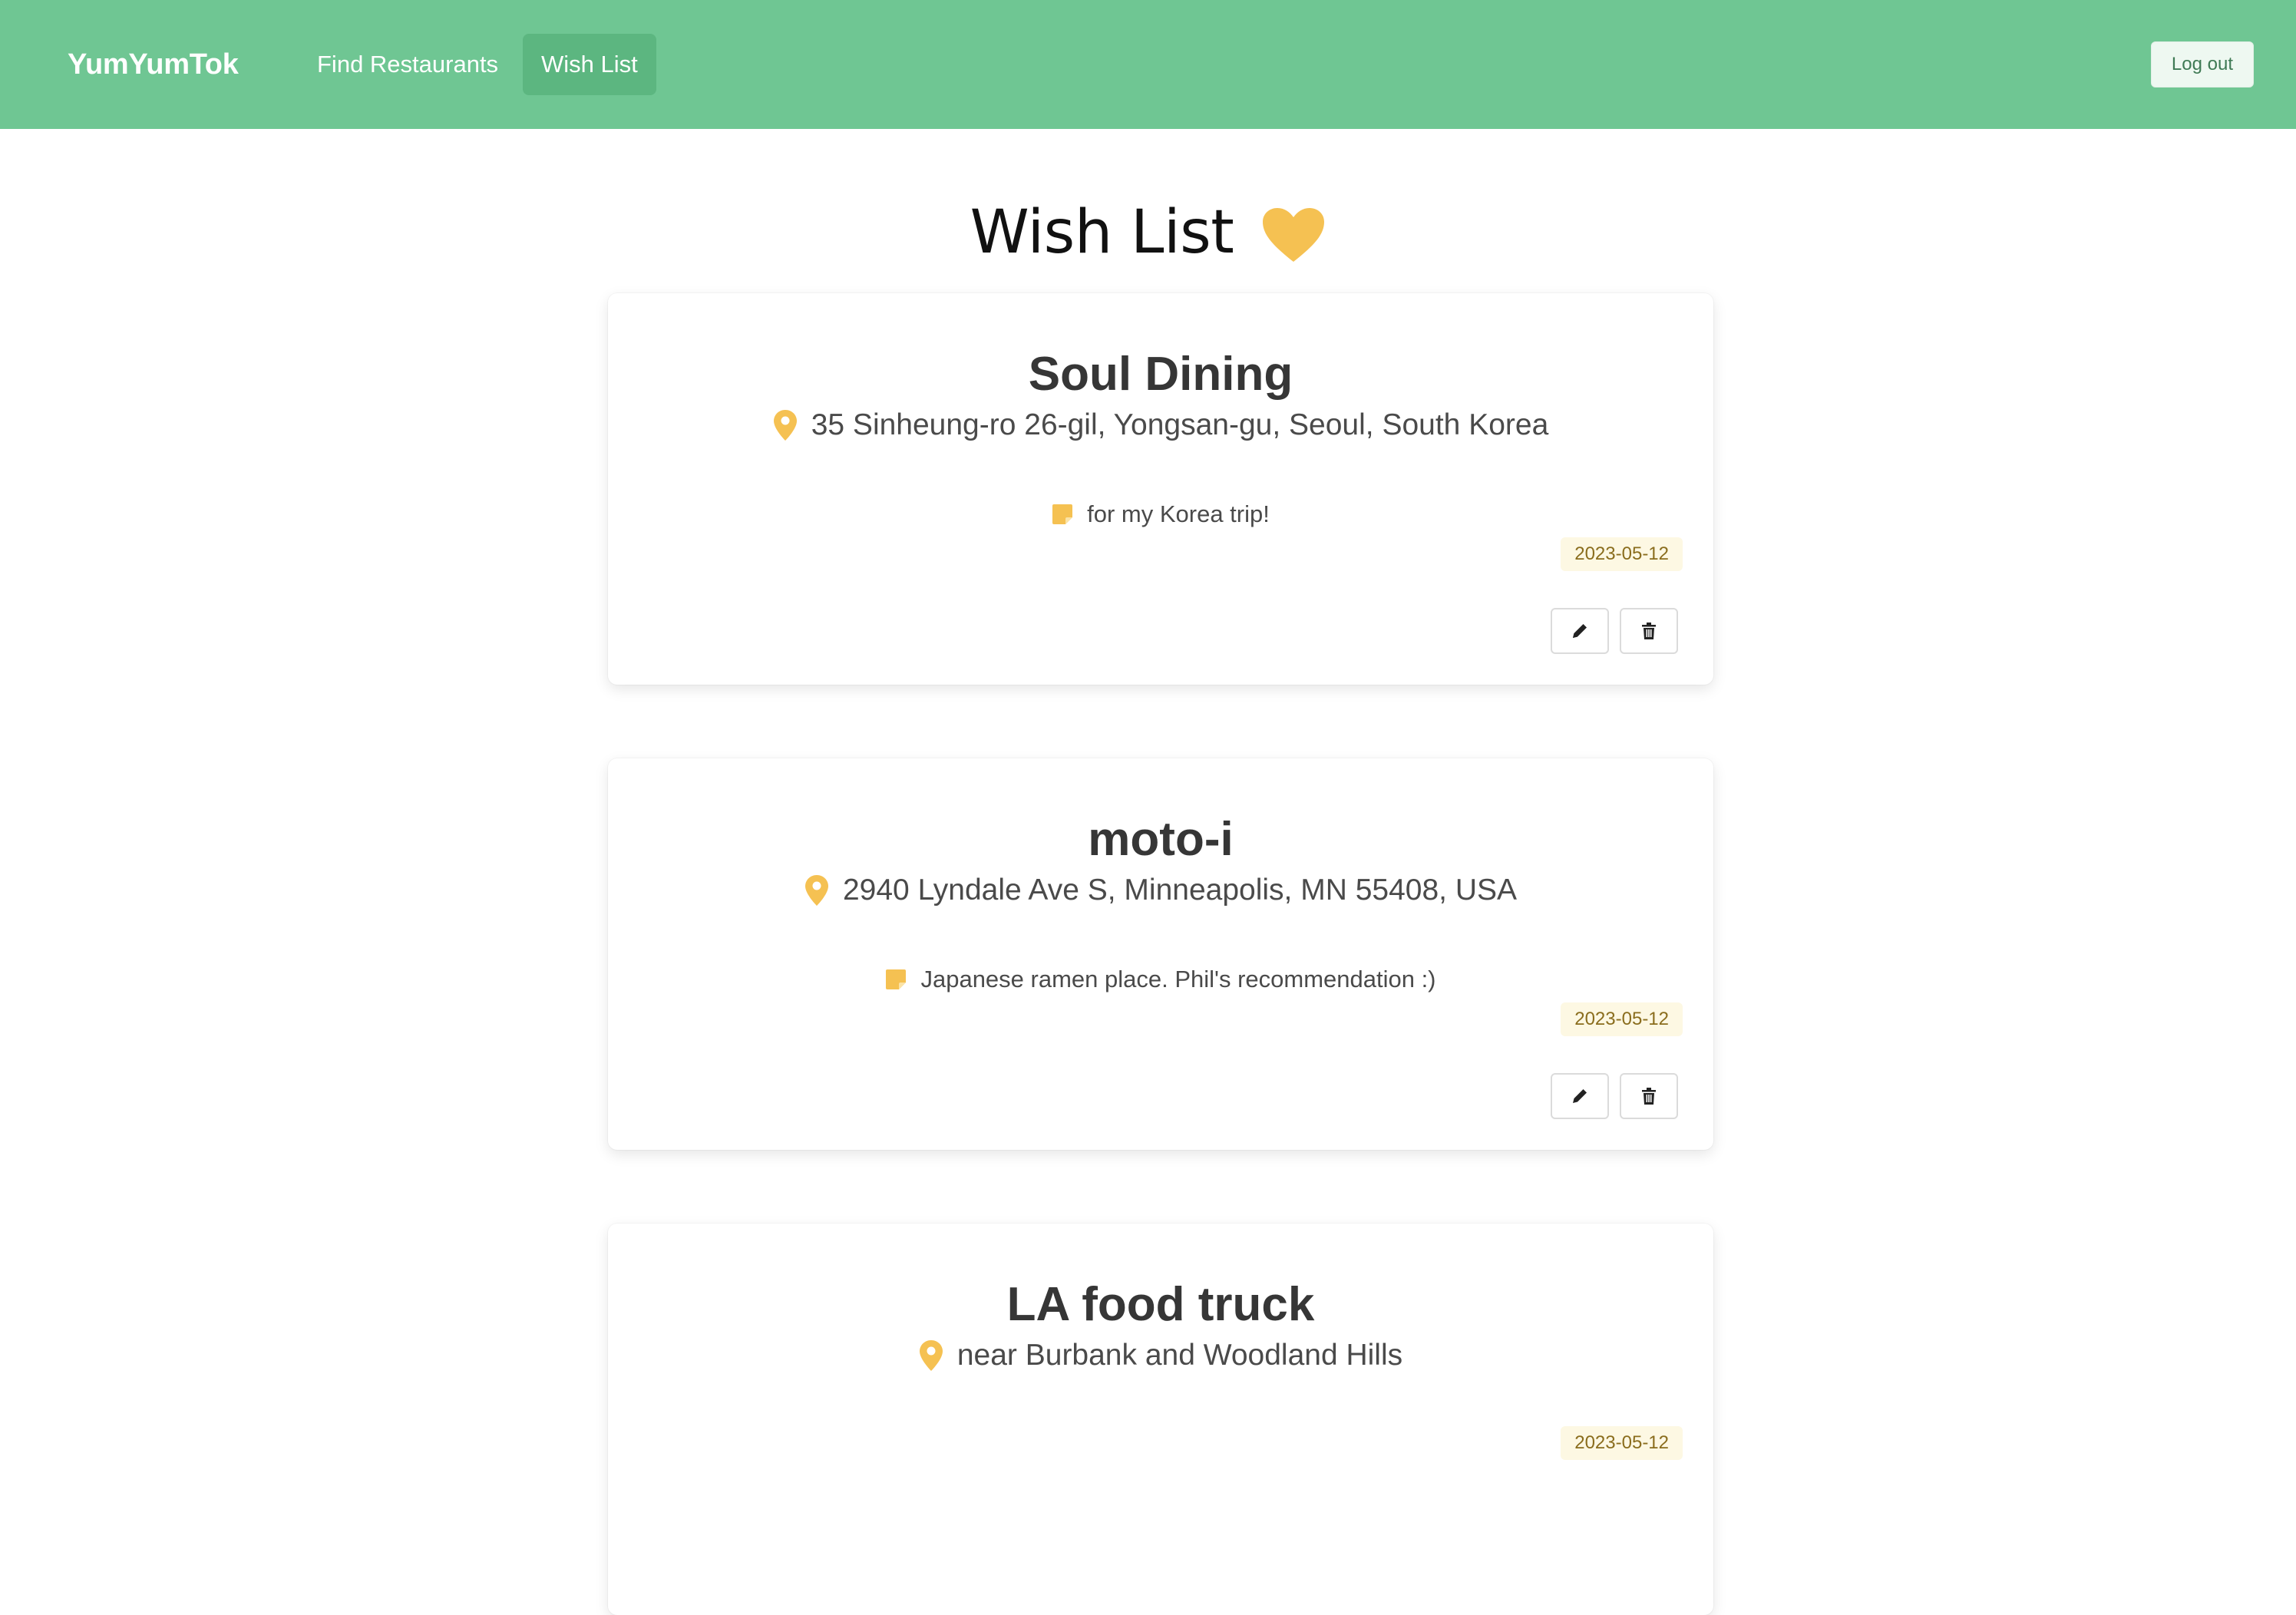 The image size is (2296, 1615). I want to click on restaurant-address: near Burbank and Woodland Hills, so click(1160, 1355).